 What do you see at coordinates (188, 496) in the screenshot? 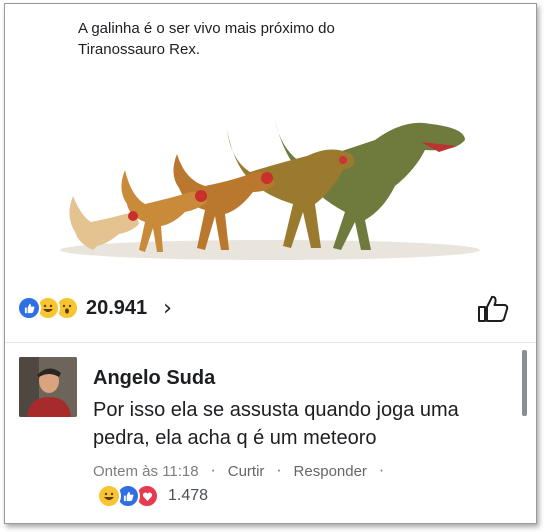
I see `comment-reaction-count: 1.478` at bounding box center [188, 496].